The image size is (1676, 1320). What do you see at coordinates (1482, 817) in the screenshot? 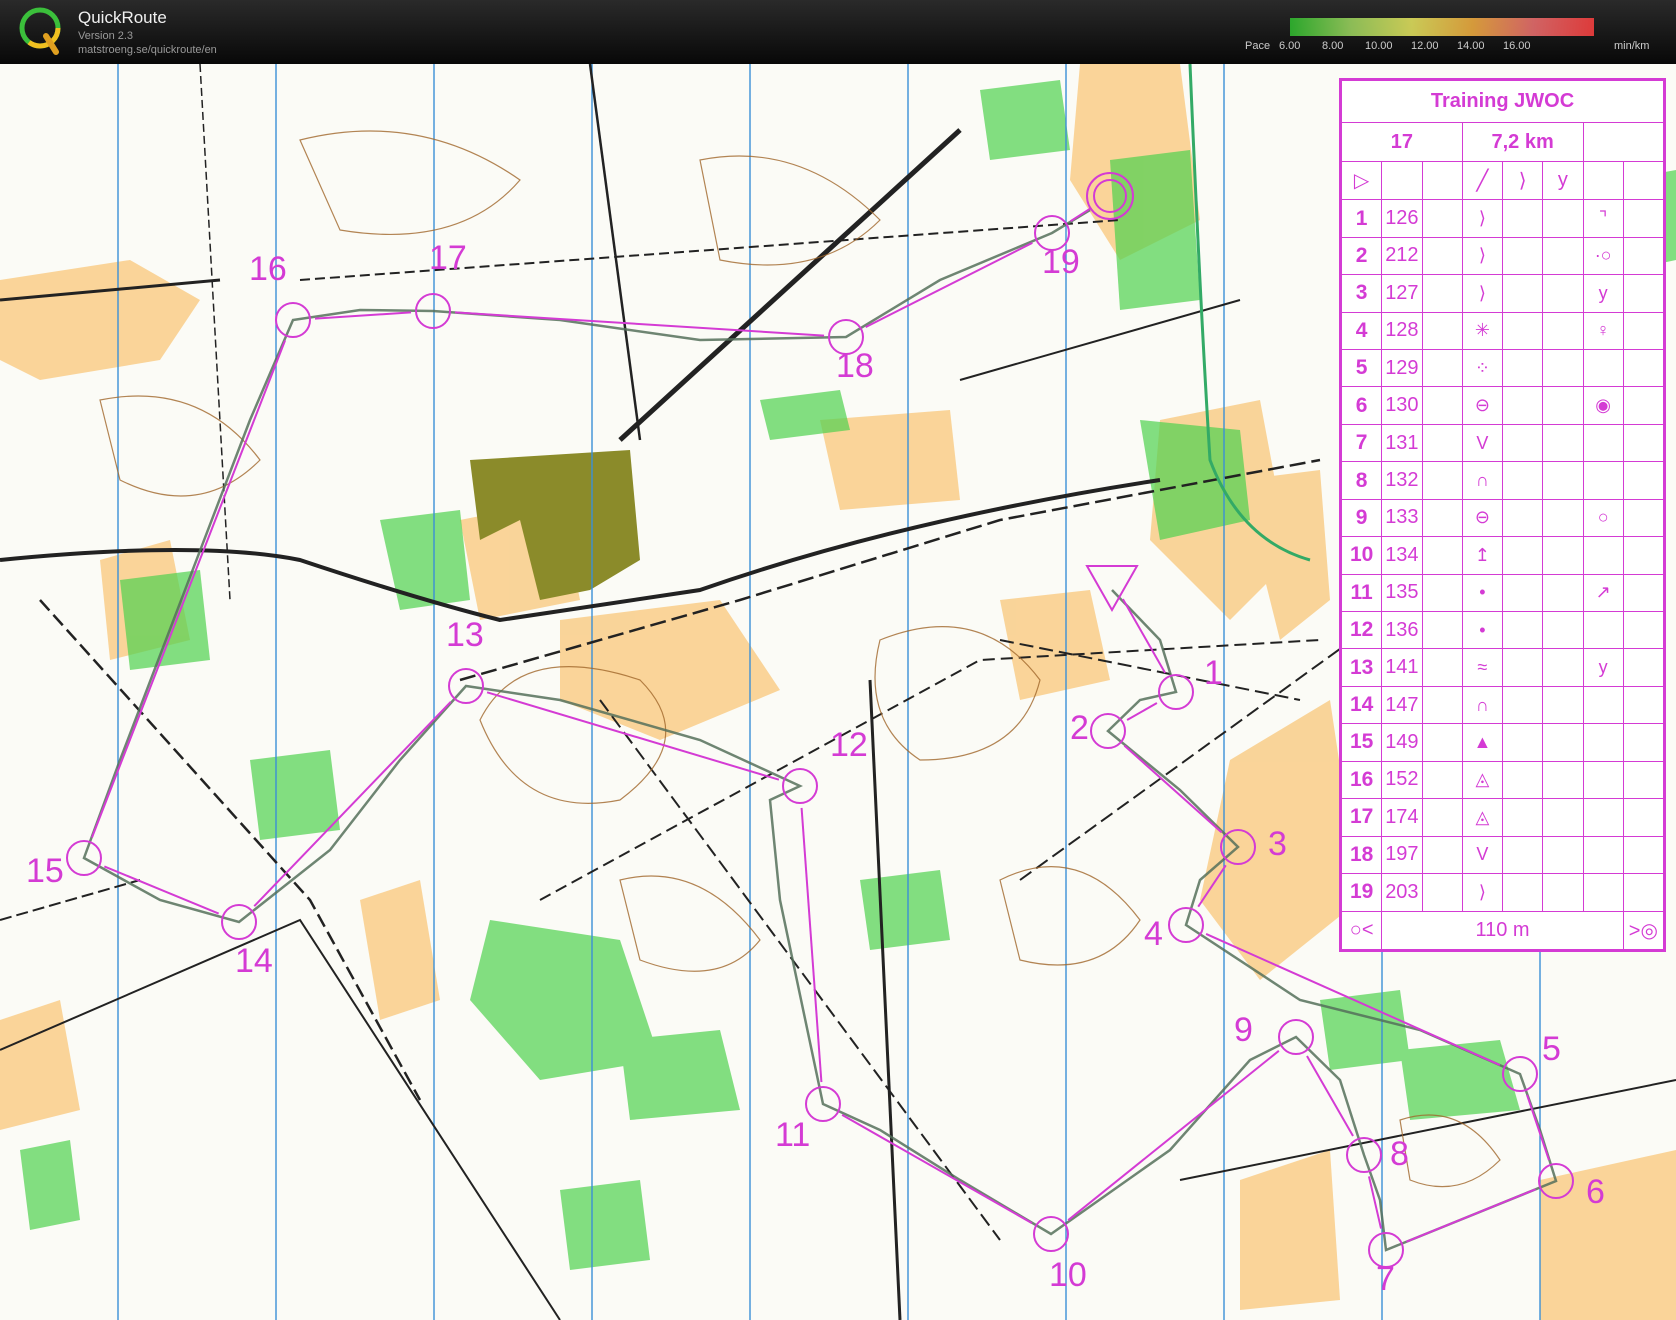
I see `control-feature-symbol: ◬` at bounding box center [1482, 817].